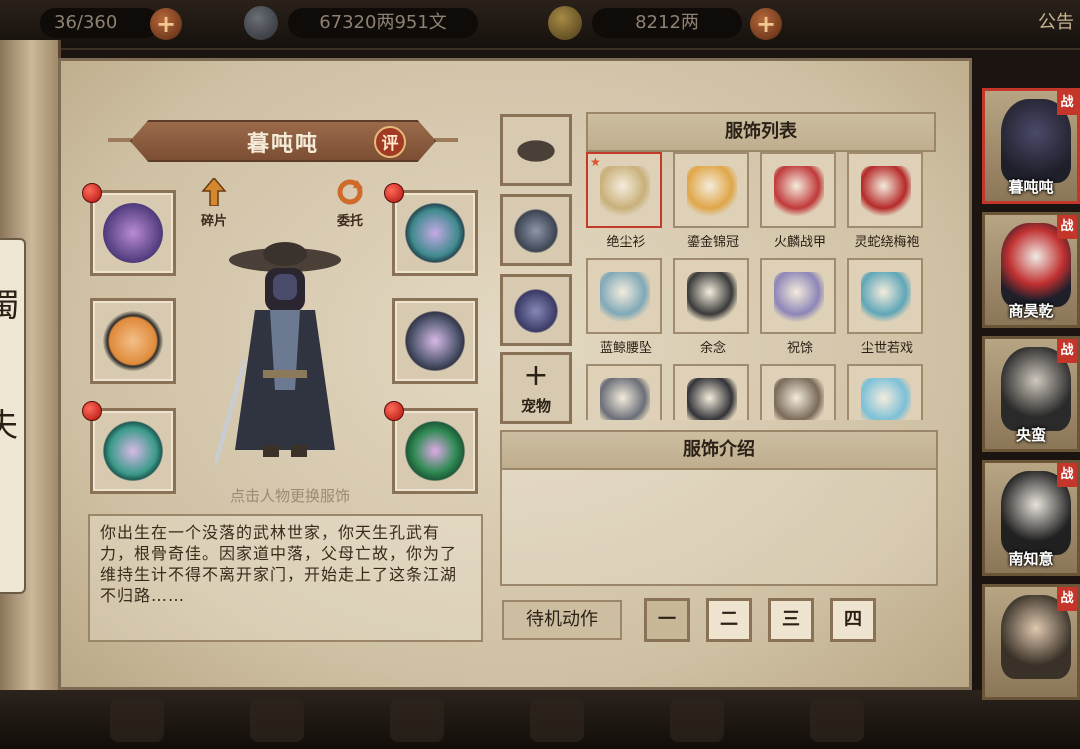 The image size is (1080, 749). I want to click on costume-item: 火麟战甲, so click(800, 201).